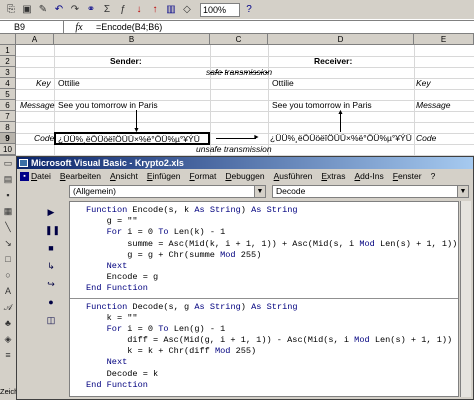 The width and height of the screenshot is (474, 400). What do you see at coordinates (8, 308) in the screenshot?
I see `wordart-icon: 𝒜` at bounding box center [8, 308].